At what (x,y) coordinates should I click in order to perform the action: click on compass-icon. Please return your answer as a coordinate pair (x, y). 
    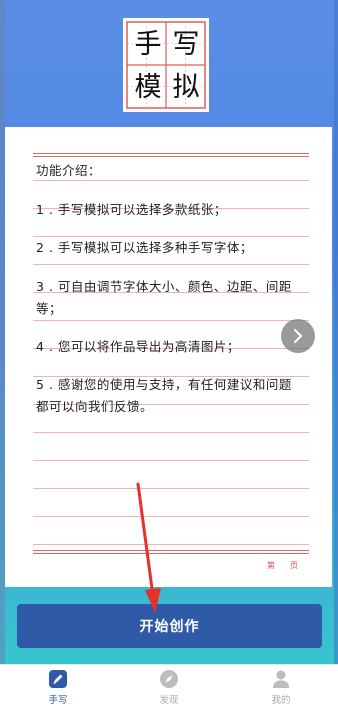
    Looking at the image, I should click on (169, 679).